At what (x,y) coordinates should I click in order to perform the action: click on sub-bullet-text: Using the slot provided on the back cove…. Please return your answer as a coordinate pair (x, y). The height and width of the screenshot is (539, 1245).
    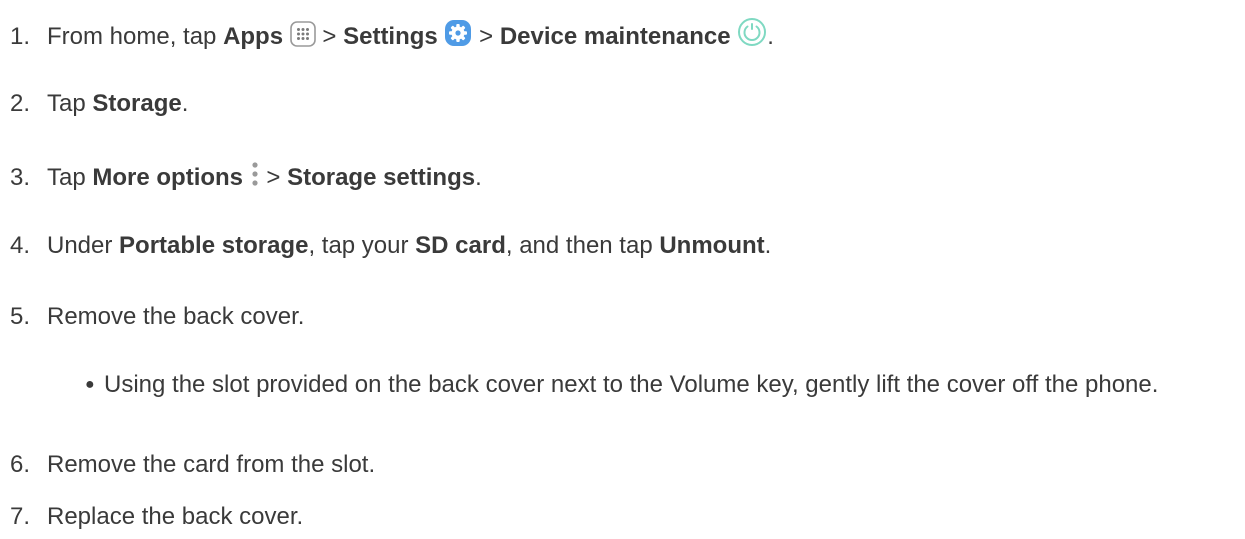
    Looking at the image, I should click on (631, 384).